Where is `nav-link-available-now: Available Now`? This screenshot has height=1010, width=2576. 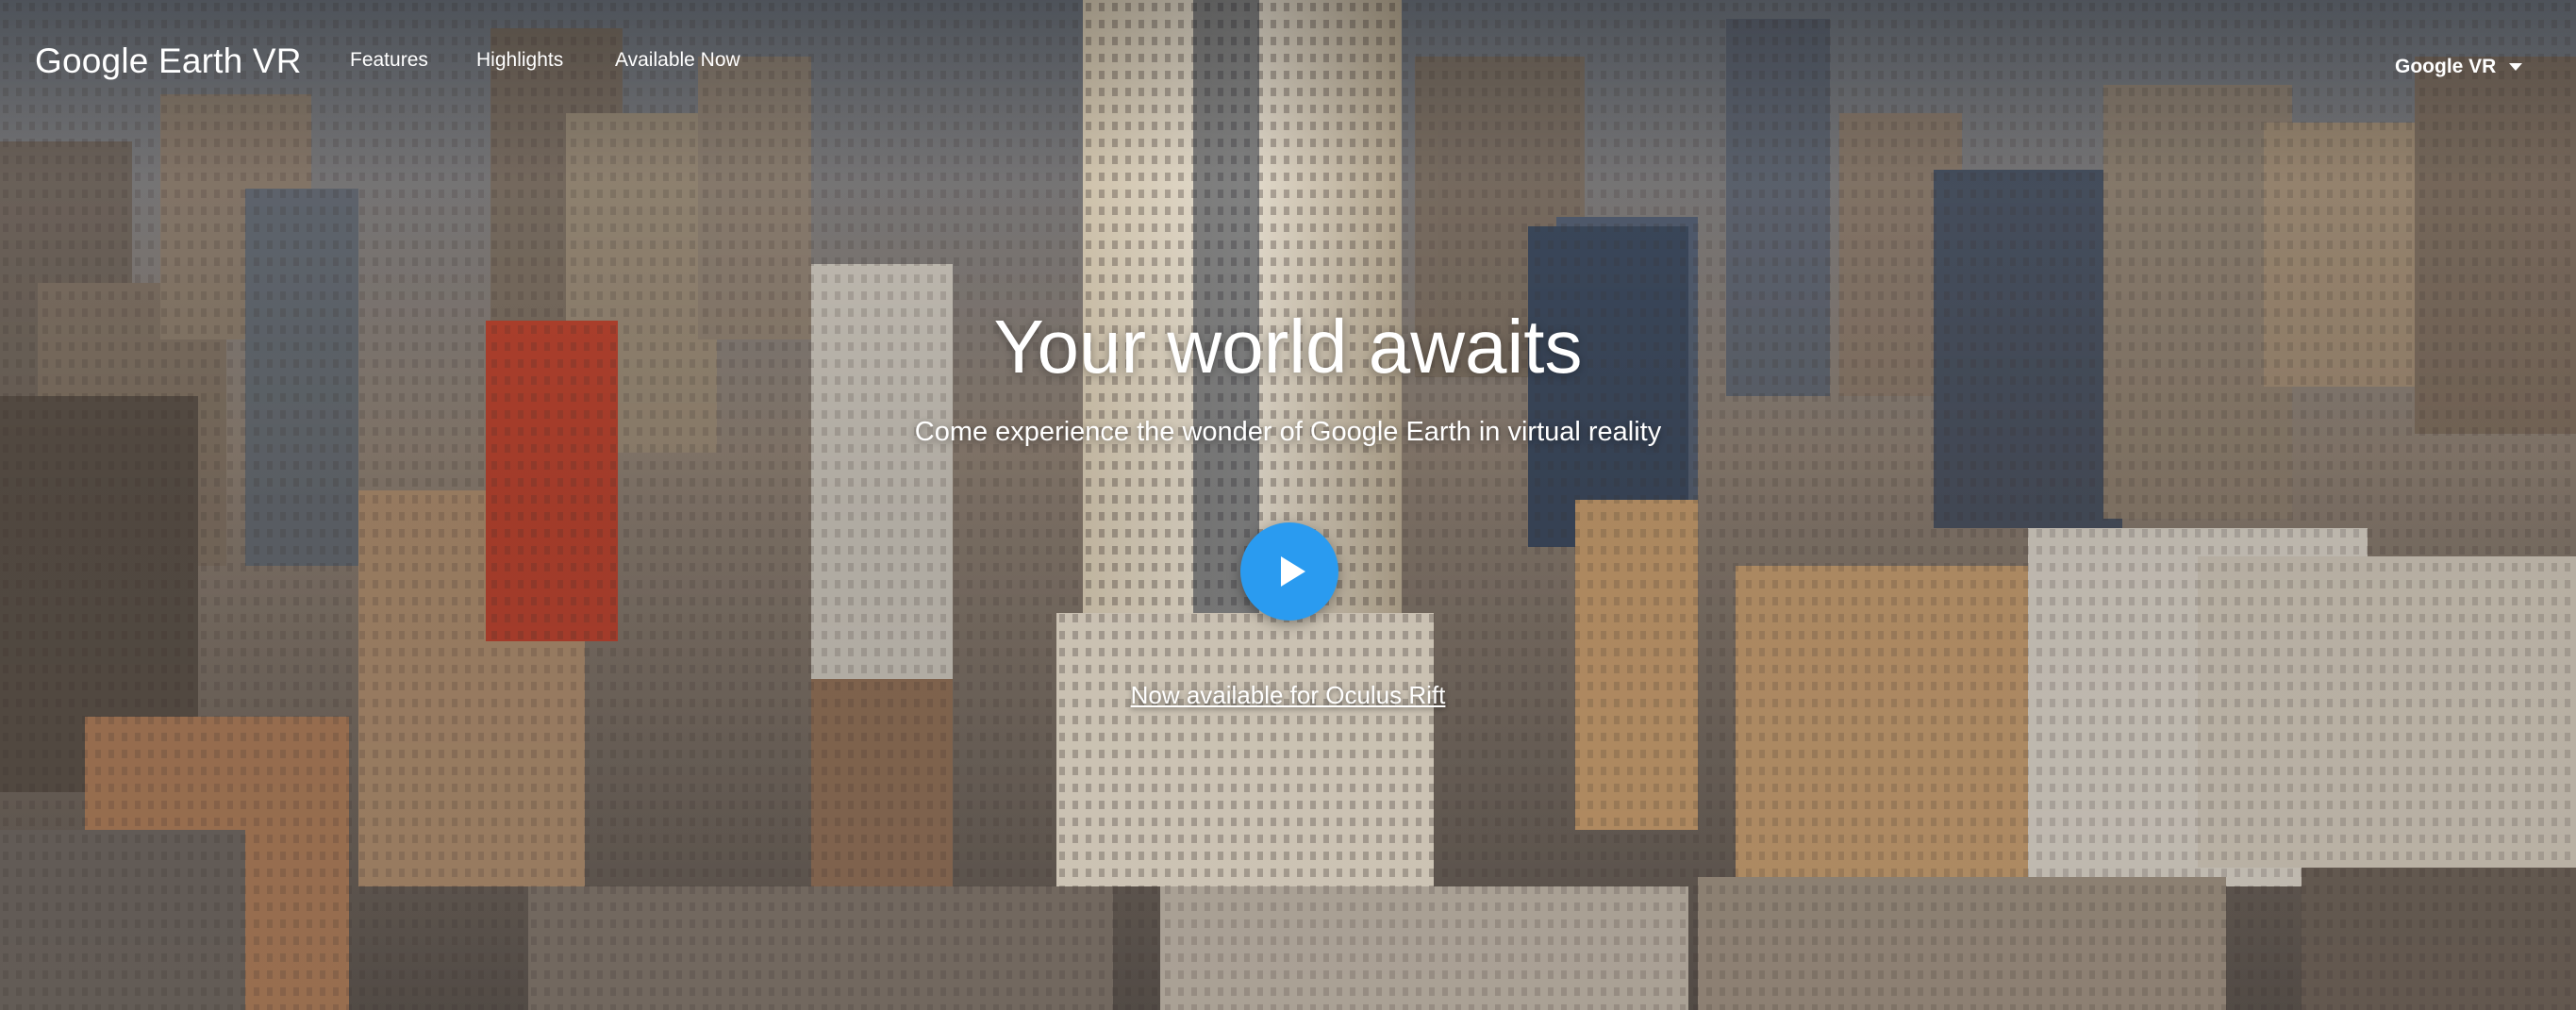
nav-link-available-now: Available Now is located at coordinates (677, 60).